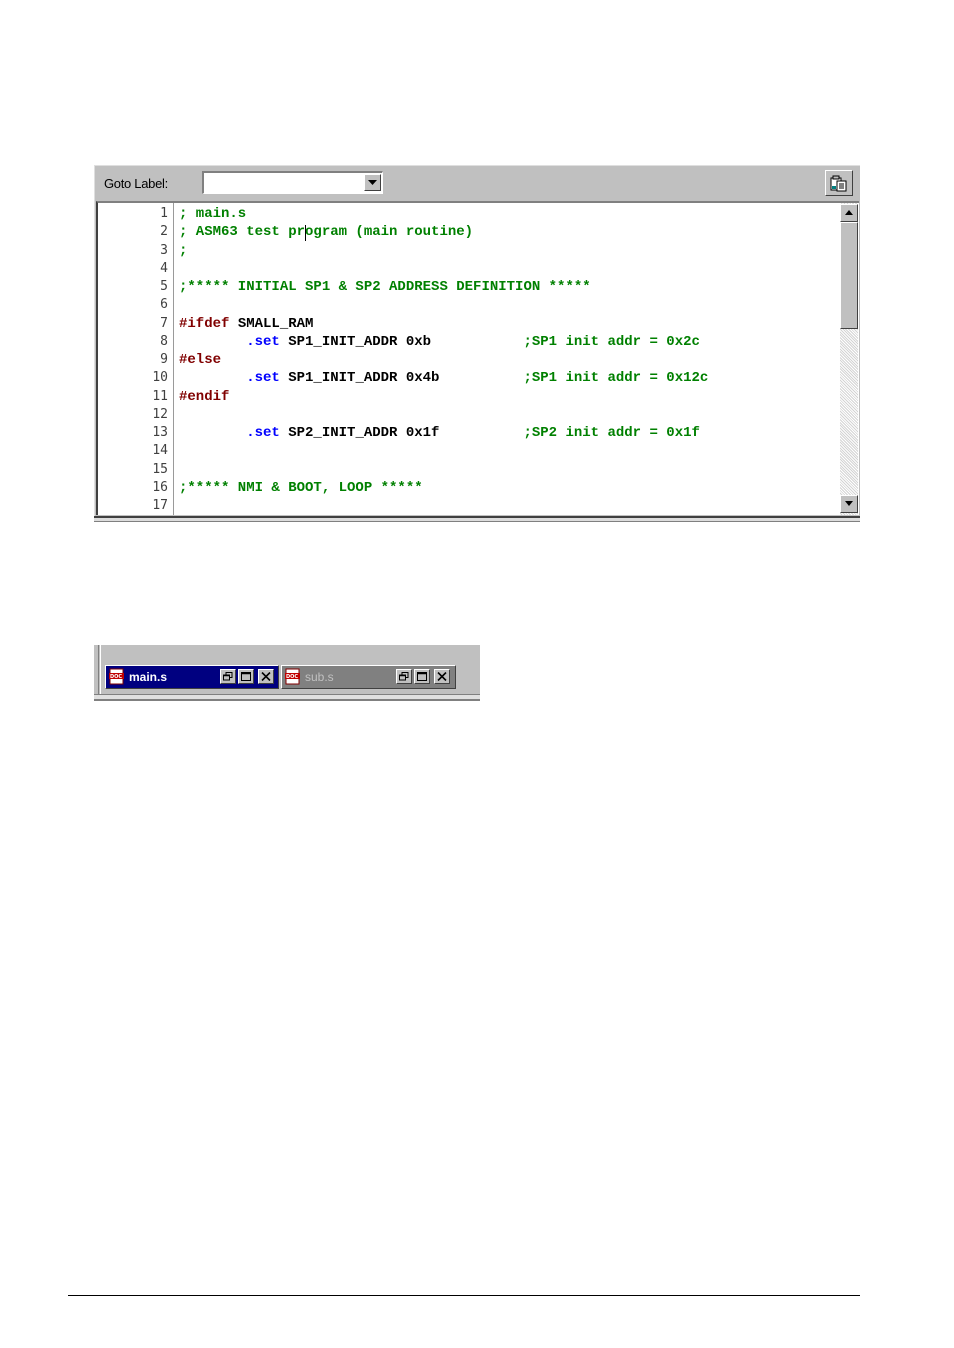 This screenshot has width=954, height=1348. I want to click on code-token-directive: #else, so click(200, 360).